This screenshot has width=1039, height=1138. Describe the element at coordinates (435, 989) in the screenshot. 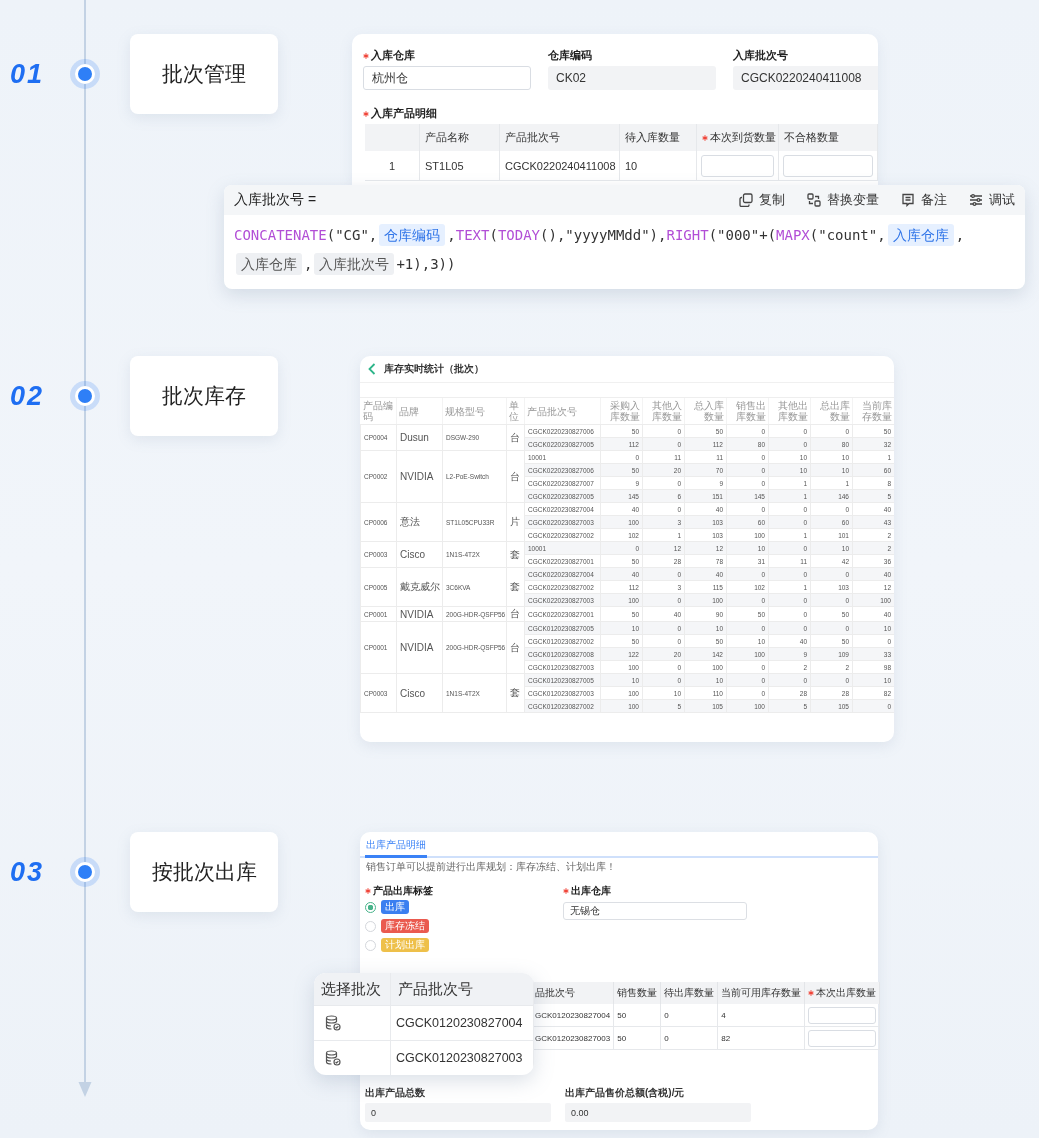

I see `column-header: 产品批次号` at that location.